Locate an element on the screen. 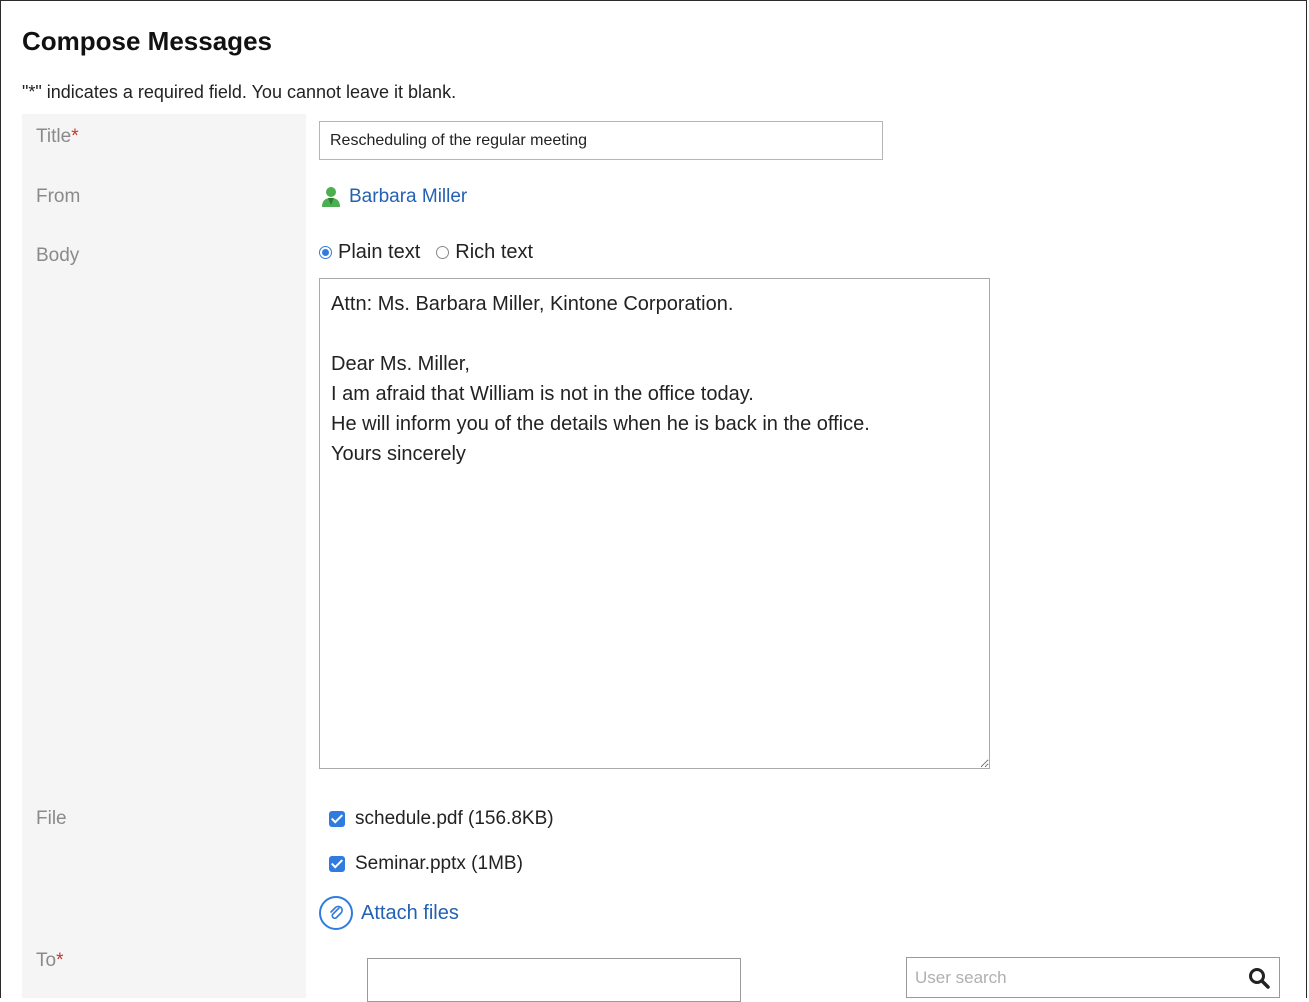 This screenshot has width=1309, height=1002. paperclip-icon is located at coordinates (336, 913).